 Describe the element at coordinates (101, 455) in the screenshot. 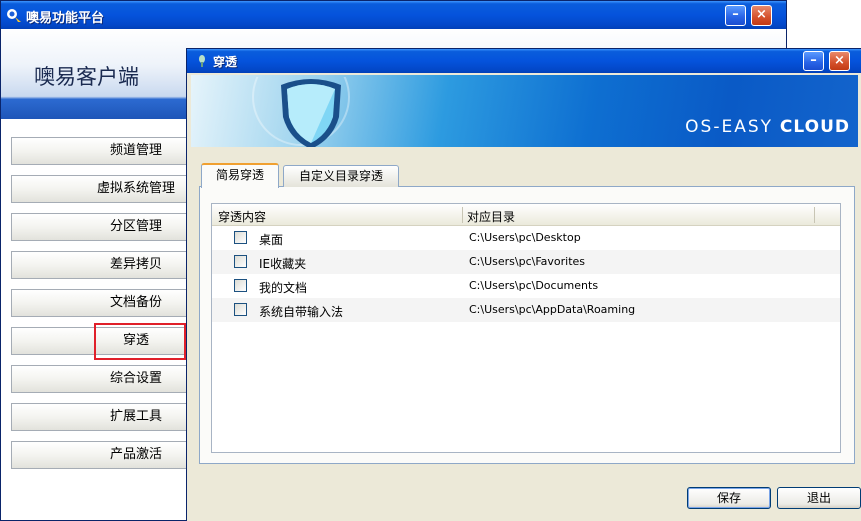

I see `sidebar-item-product-activation: 产品激活` at that location.